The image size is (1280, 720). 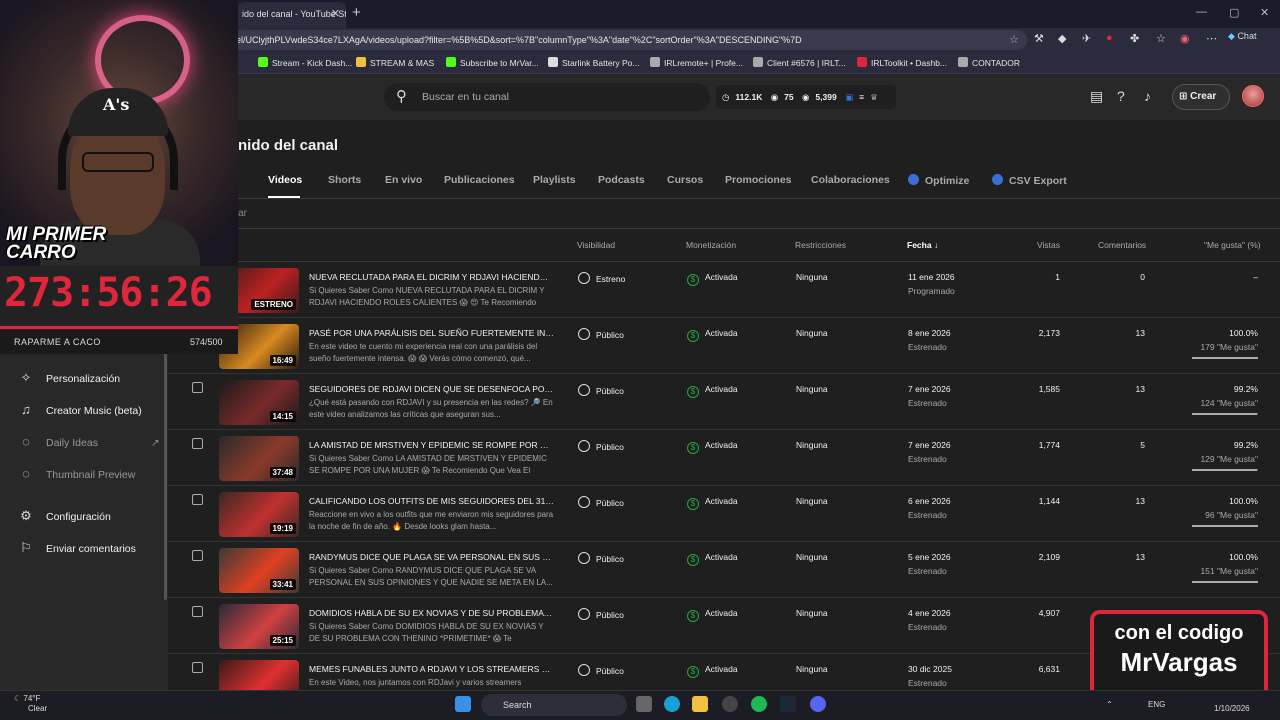 I want to click on menu-icon: ⋯, so click(x=1211, y=38).